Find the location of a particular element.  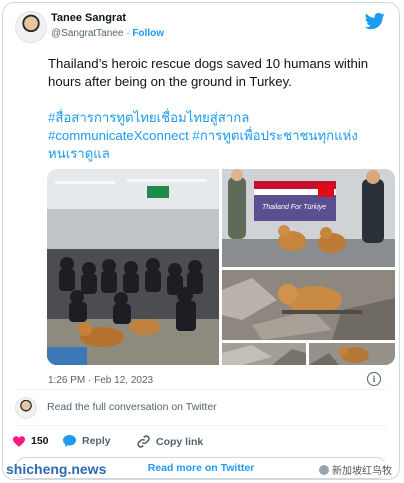

photo-dog-search-art is located at coordinates (352, 354).